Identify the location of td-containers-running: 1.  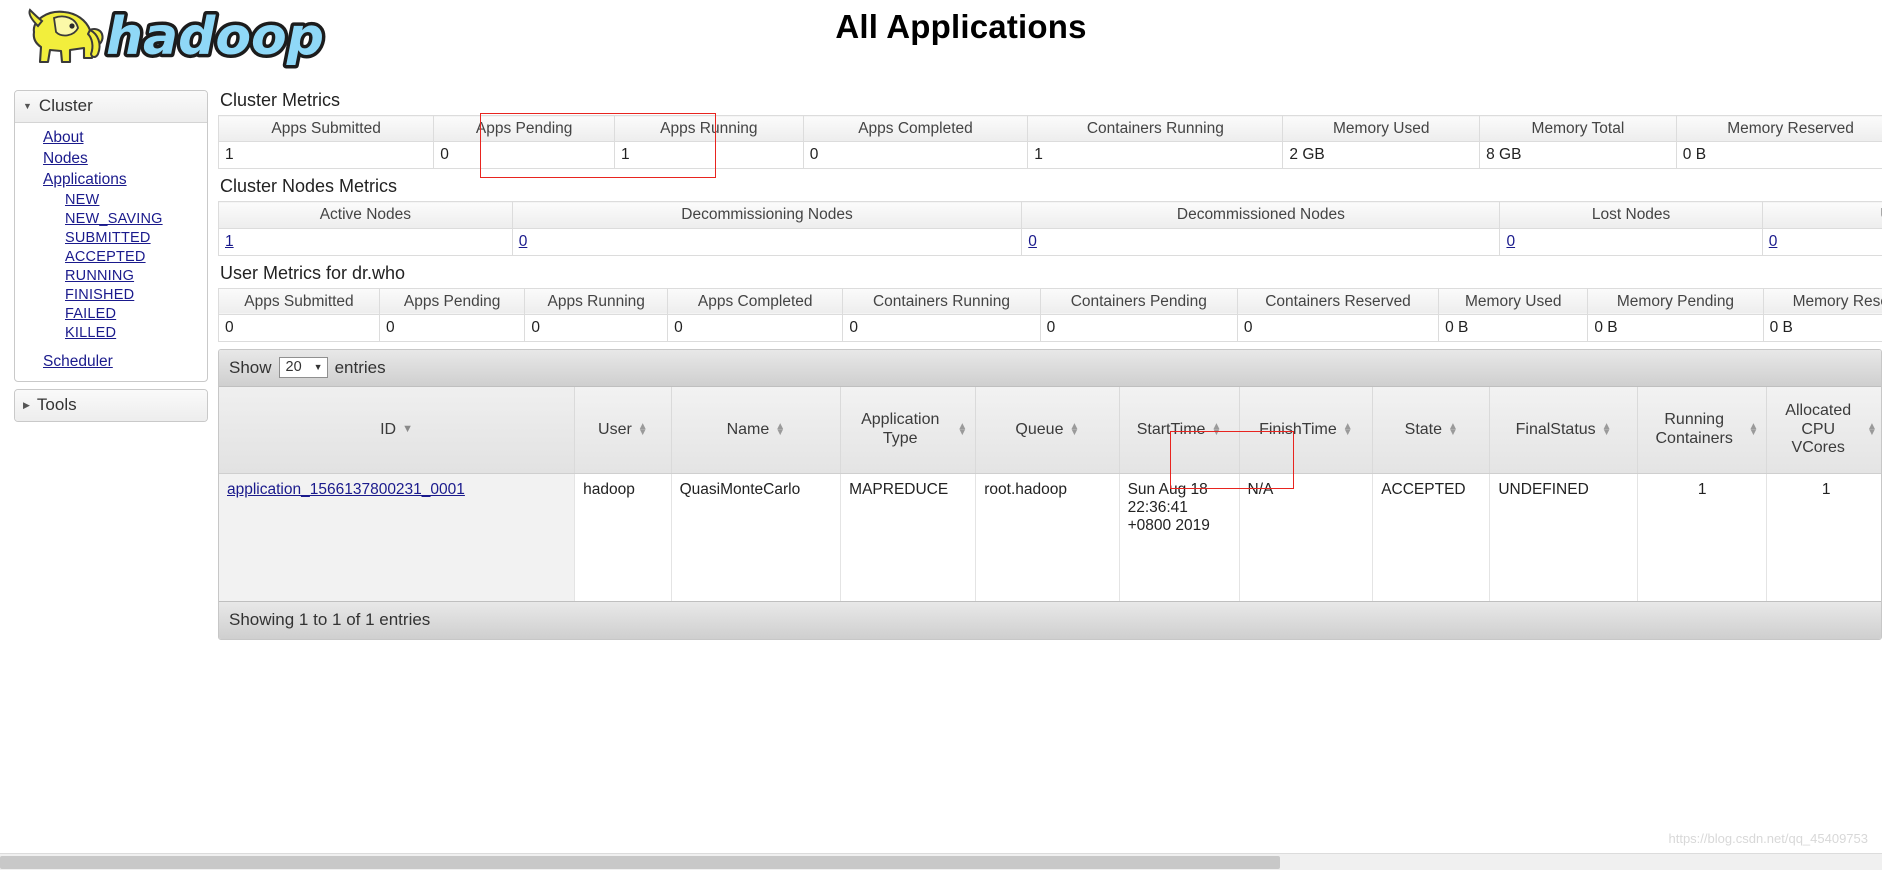
(1155, 155).